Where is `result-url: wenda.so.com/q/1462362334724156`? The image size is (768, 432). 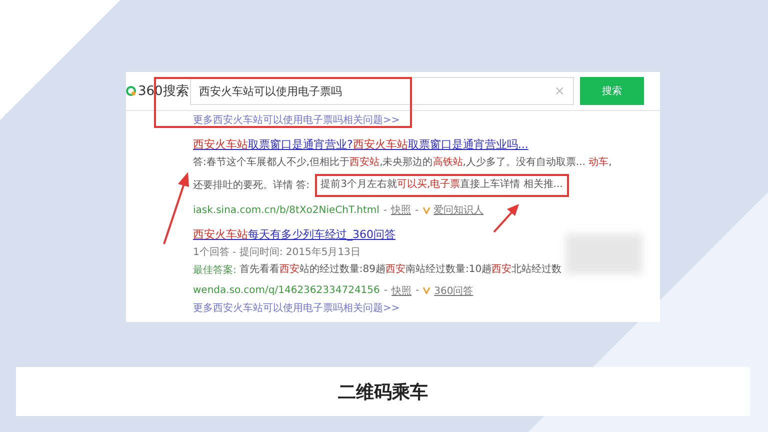 result-url: wenda.so.com/q/1462362334724156 is located at coordinates (286, 290).